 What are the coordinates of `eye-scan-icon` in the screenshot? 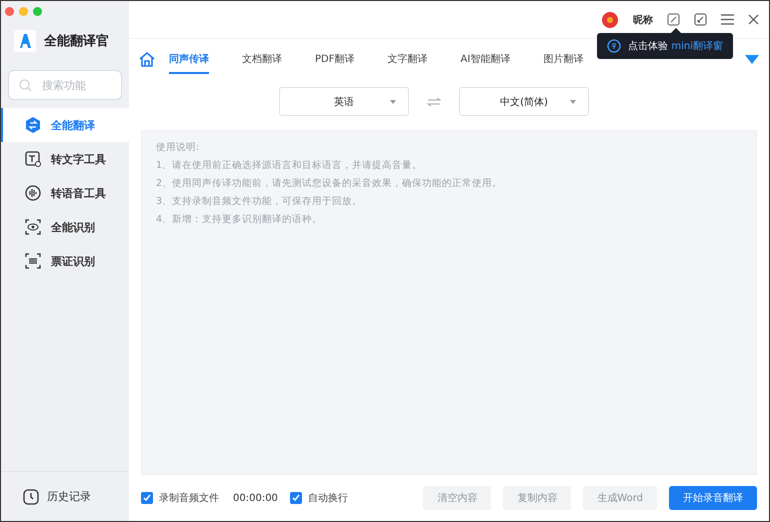 It's located at (33, 227).